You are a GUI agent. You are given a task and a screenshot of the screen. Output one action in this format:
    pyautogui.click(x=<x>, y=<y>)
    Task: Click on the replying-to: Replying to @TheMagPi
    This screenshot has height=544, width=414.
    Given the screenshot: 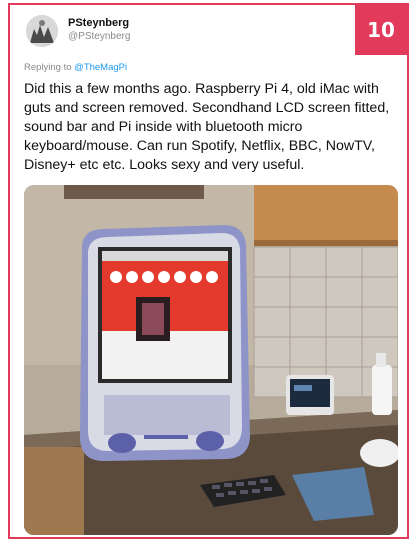 What is the action you would take?
    pyautogui.click(x=75, y=67)
    